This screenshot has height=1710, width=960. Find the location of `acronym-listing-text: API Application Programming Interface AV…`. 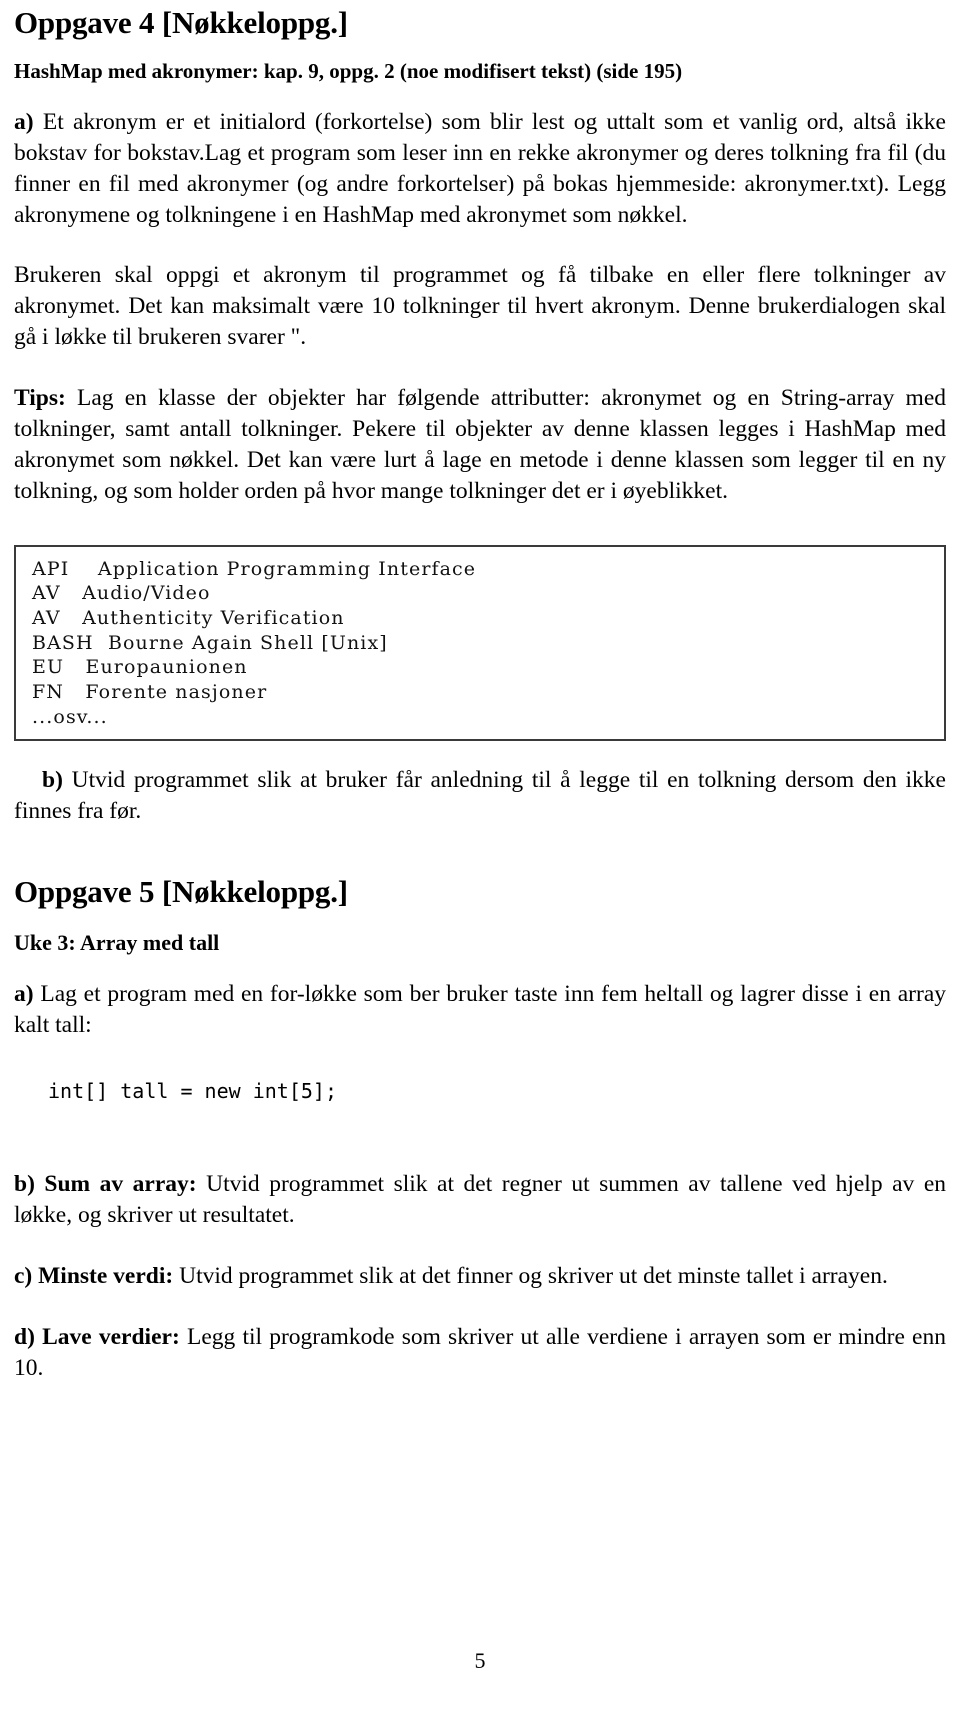

acronym-listing-text: API Application Programming Interface AV… is located at coordinates (488, 643).